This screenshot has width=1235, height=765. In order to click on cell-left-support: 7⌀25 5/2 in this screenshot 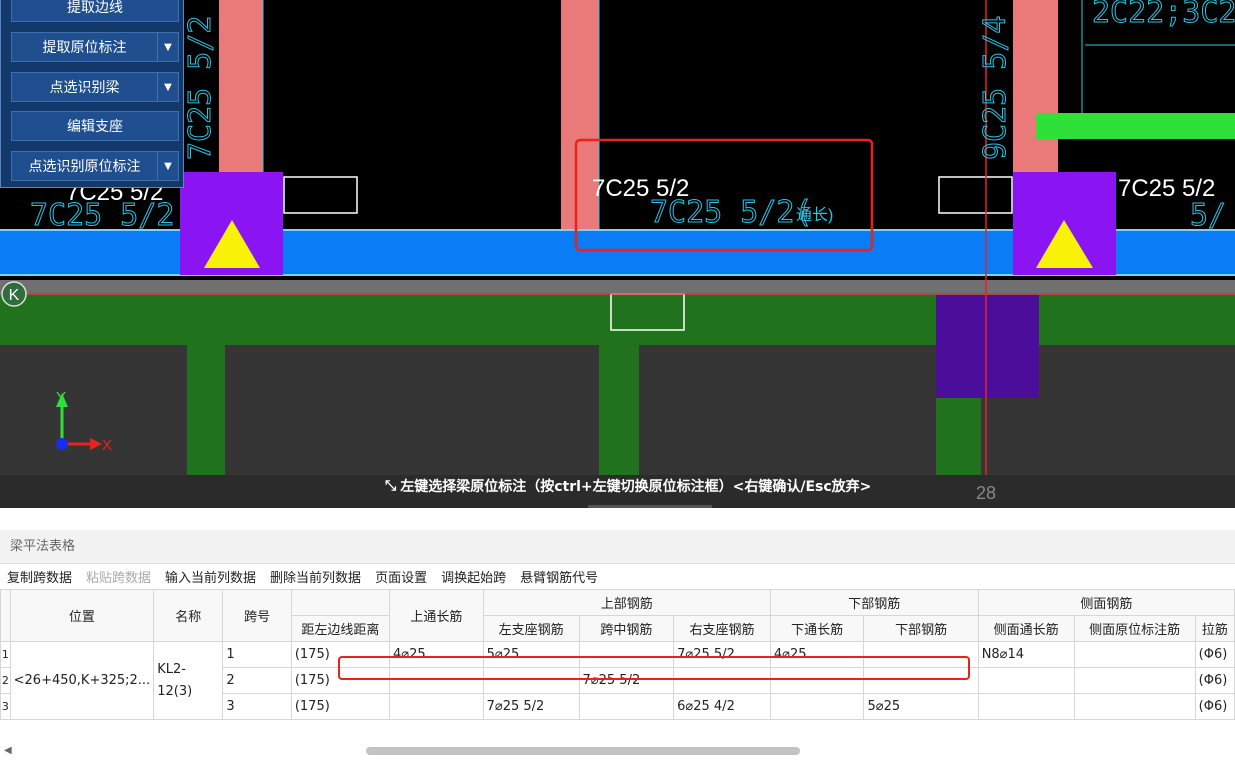, I will do `click(531, 706)`.